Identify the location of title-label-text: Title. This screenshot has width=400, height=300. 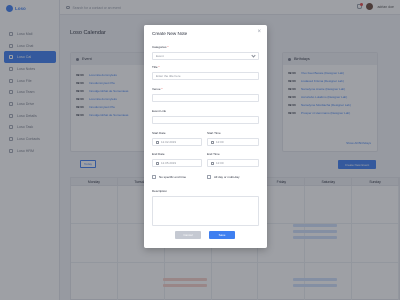
(155, 67).